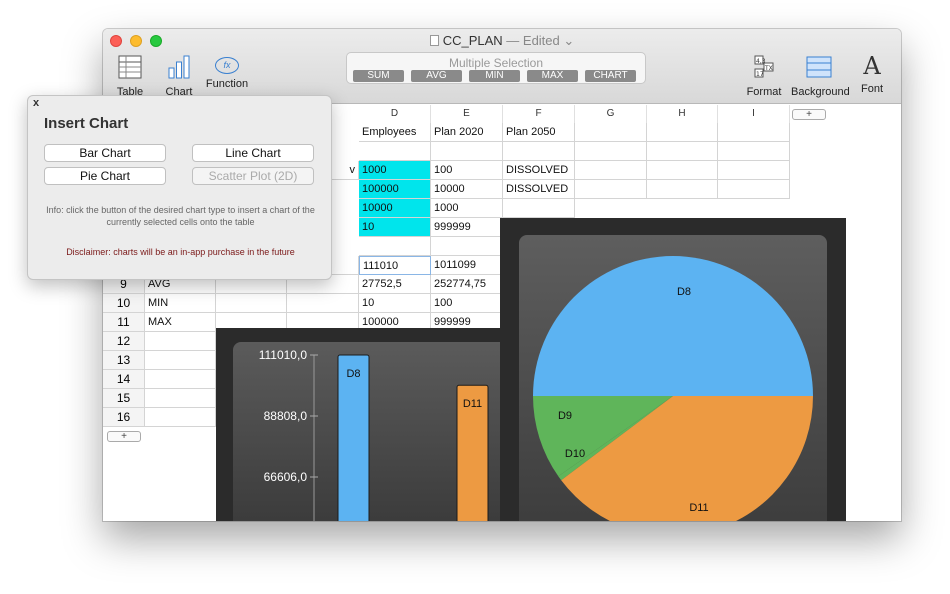 The width and height of the screenshot is (950, 594). What do you see at coordinates (124, 360) in the screenshot?
I see `row-header-13: 13` at bounding box center [124, 360].